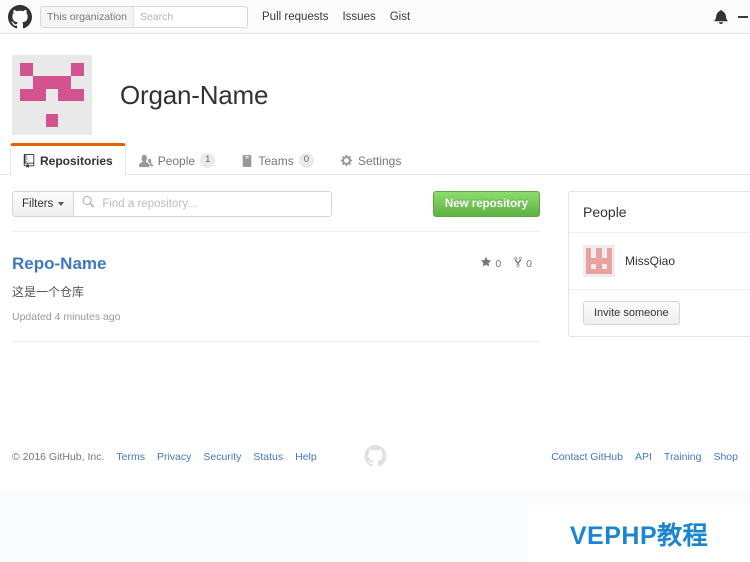 The height and width of the screenshot is (562, 750). What do you see at coordinates (61, 204) in the screenshot?
I see `chevron-down-icon` at bounding box center [61, 204].